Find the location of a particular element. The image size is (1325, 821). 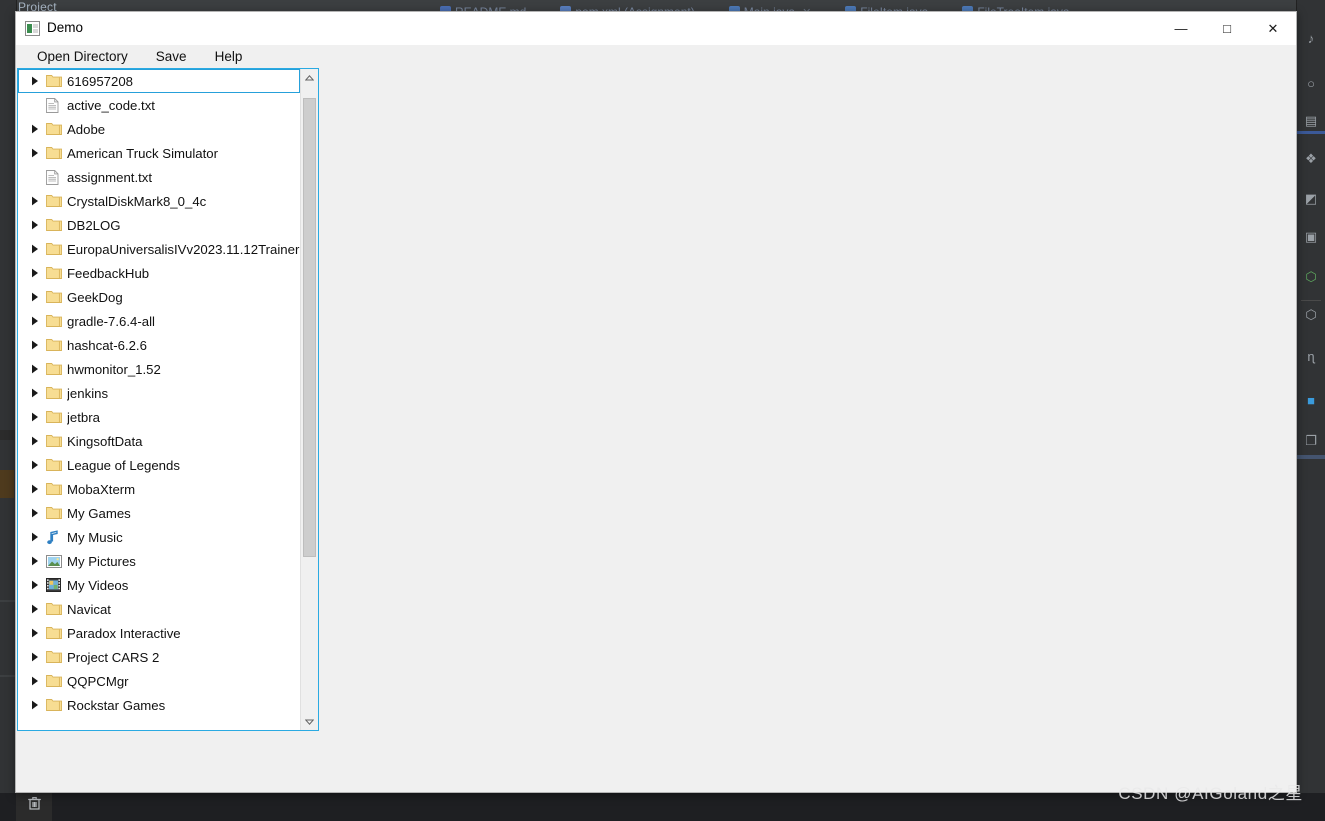

maven-icon: ◩ is located at coordinates (1311, 199).